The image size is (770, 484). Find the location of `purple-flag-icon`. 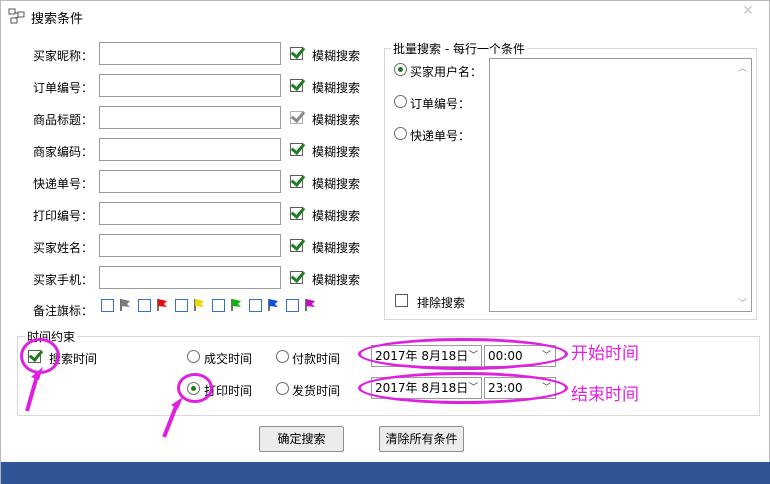

purple-flag-icon is located at coordinates (310, 305).